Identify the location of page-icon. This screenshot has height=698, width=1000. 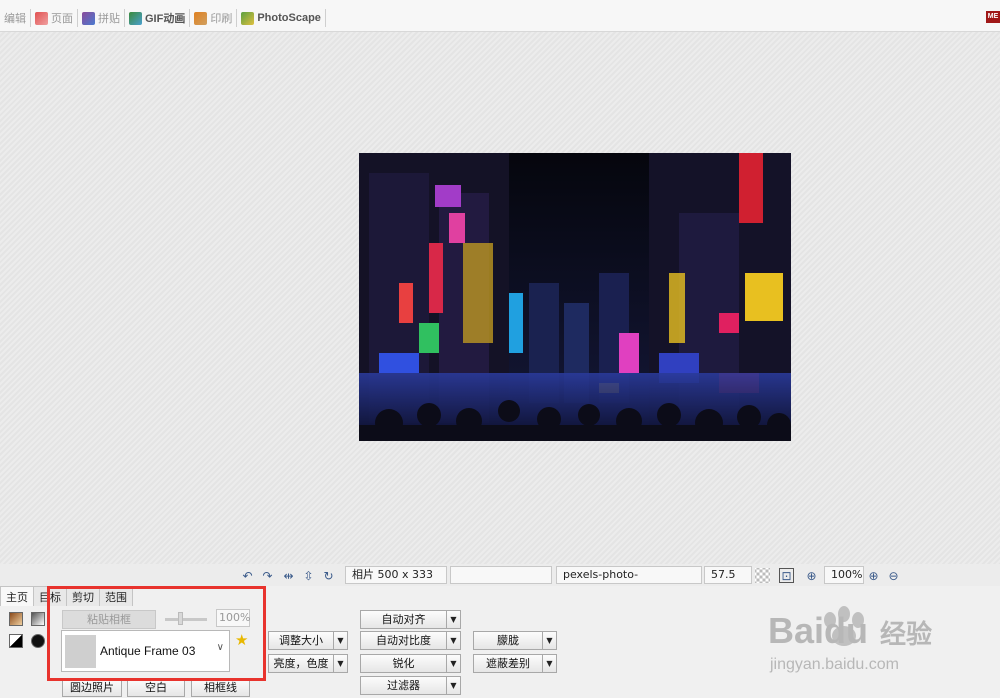
(41, 18).